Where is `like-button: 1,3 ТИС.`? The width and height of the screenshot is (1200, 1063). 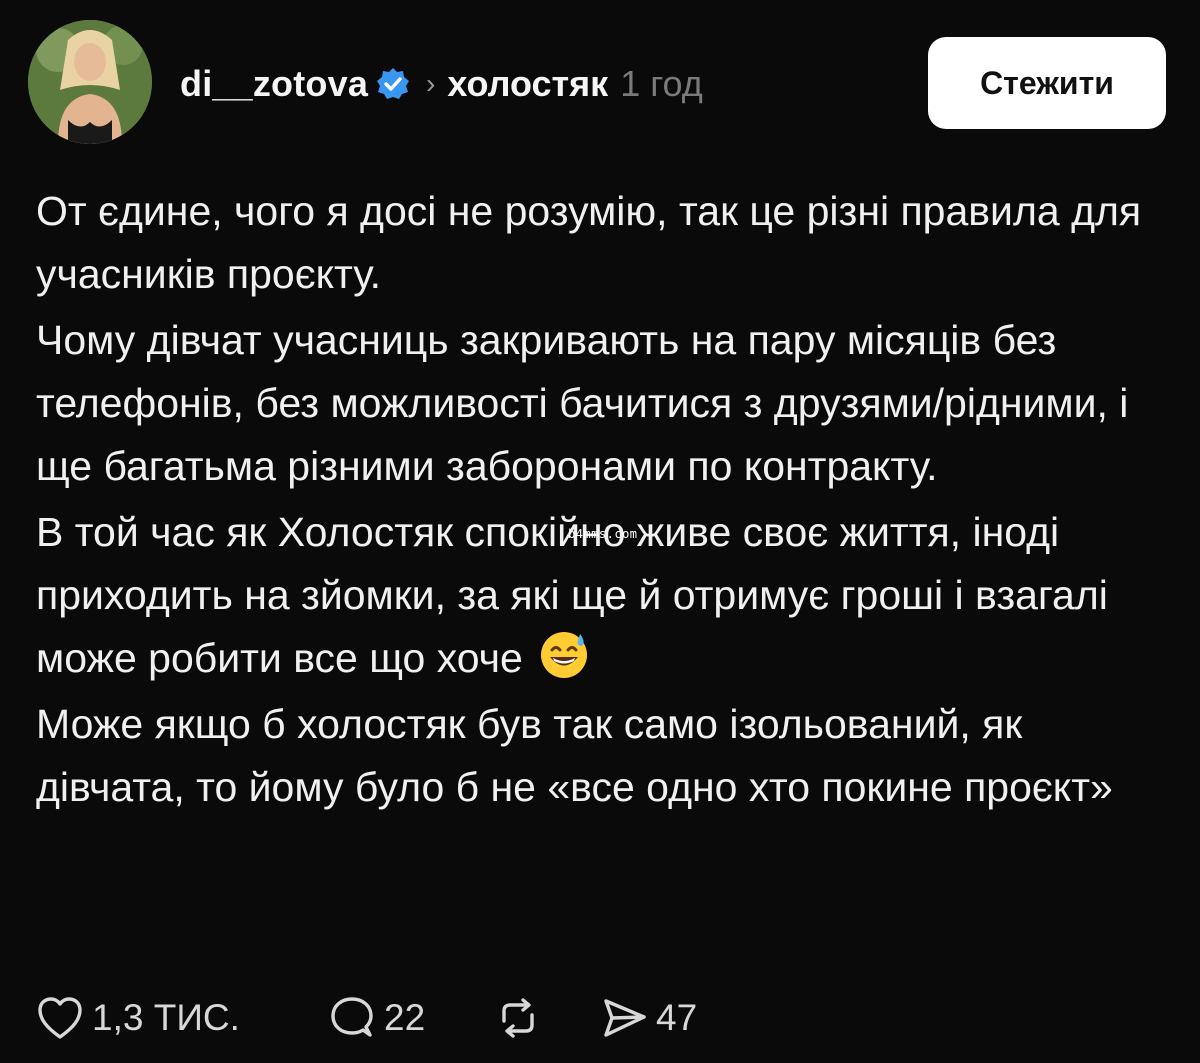 like-button: 1,3 ТИС. is located at coordinates (156, 1018).